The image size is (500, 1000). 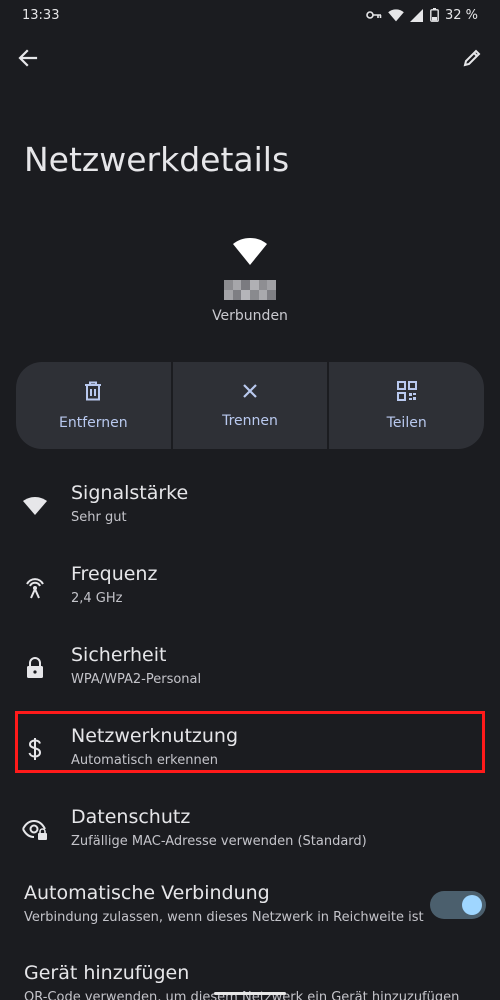 I want to click on detail-value: WPA/WPA2-Personal, so click(x=136, y=679).